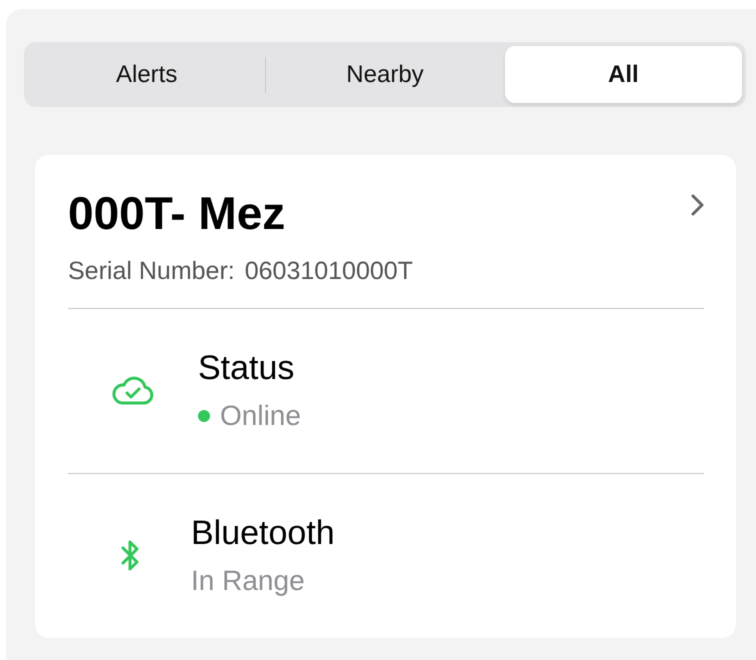 The image size is (756, 660). What do you see at coordinates (263, 534) in the screenshot?
I see `row-title: Bluetooth` at bounding box center [263, 534].